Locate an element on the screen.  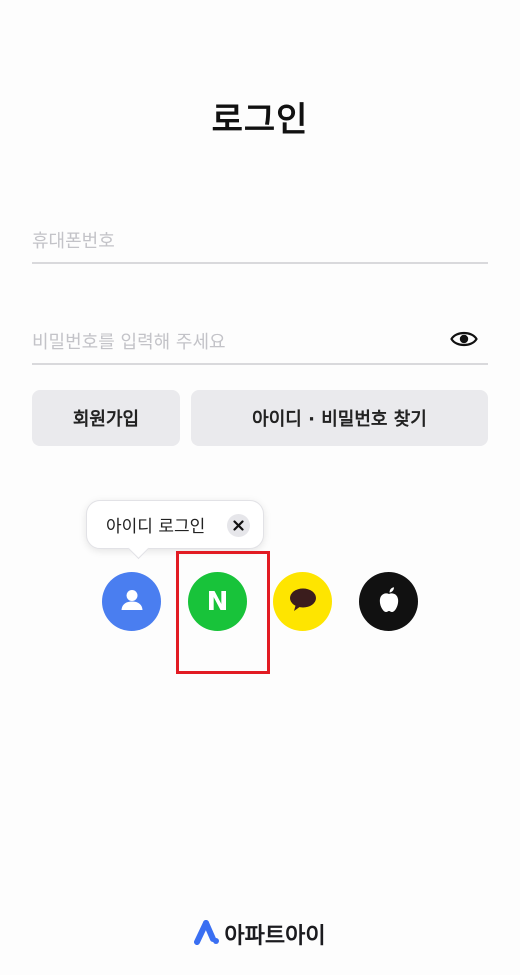
speech-bubble-icon is located at coordinates (303, 602).